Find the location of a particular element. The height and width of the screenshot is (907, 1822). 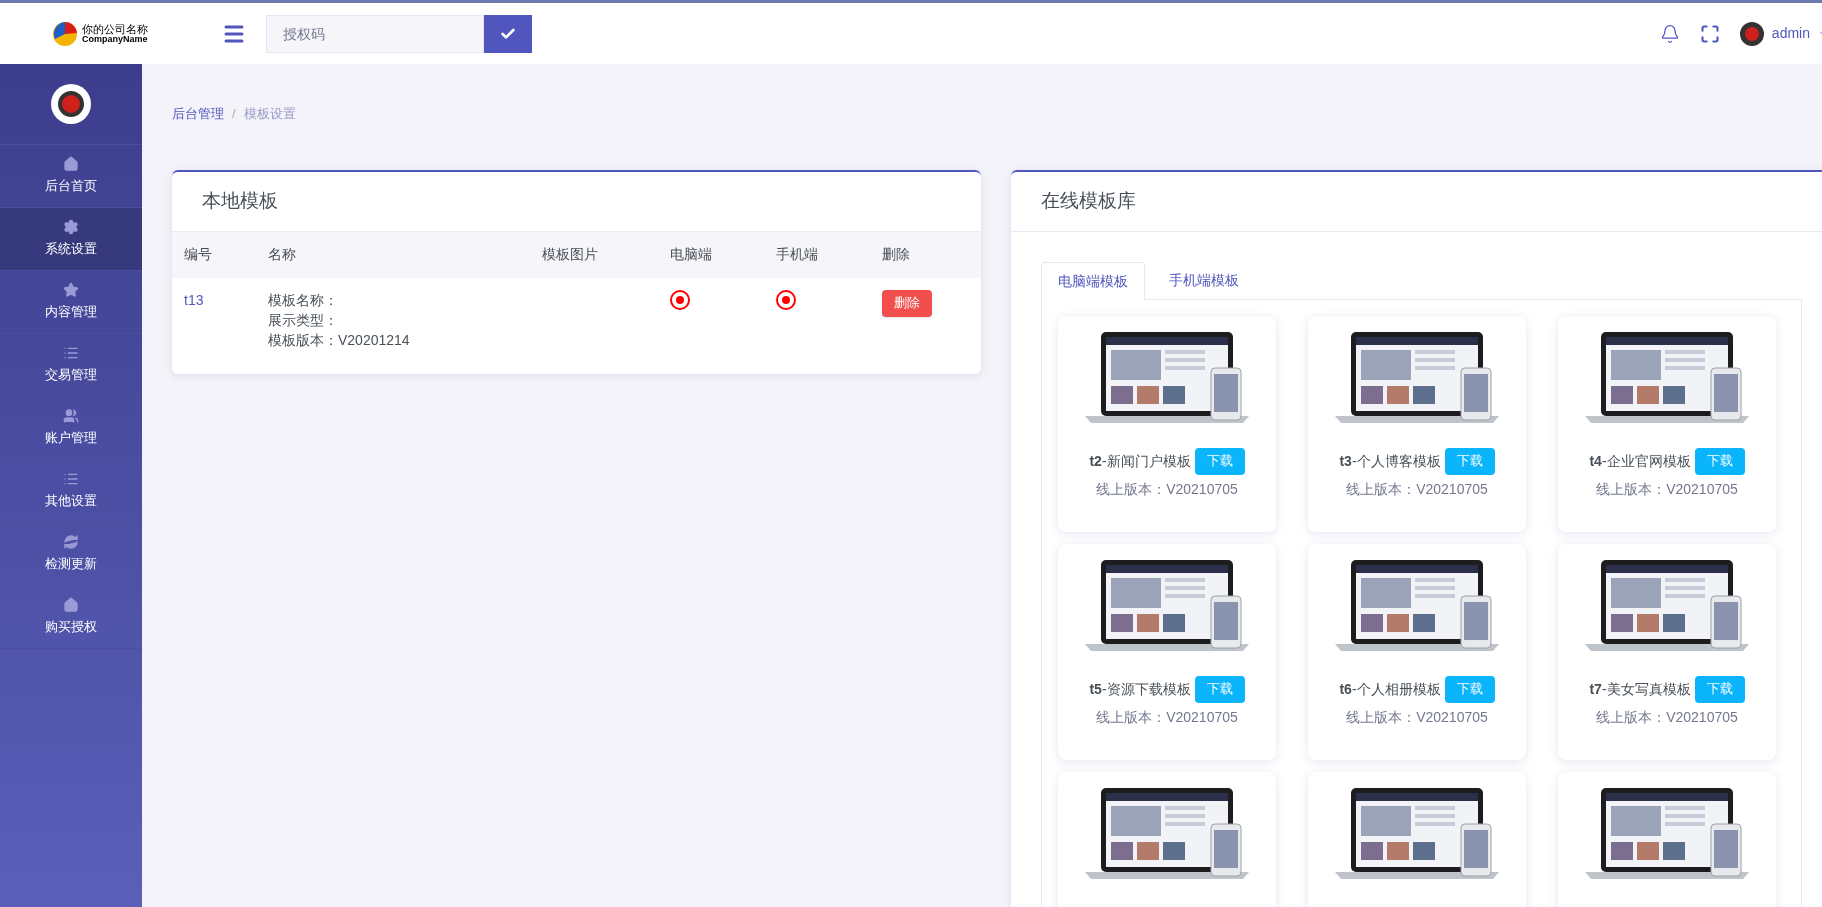

sidebar-item: 账户管理 is located at coordinates (71, 428).